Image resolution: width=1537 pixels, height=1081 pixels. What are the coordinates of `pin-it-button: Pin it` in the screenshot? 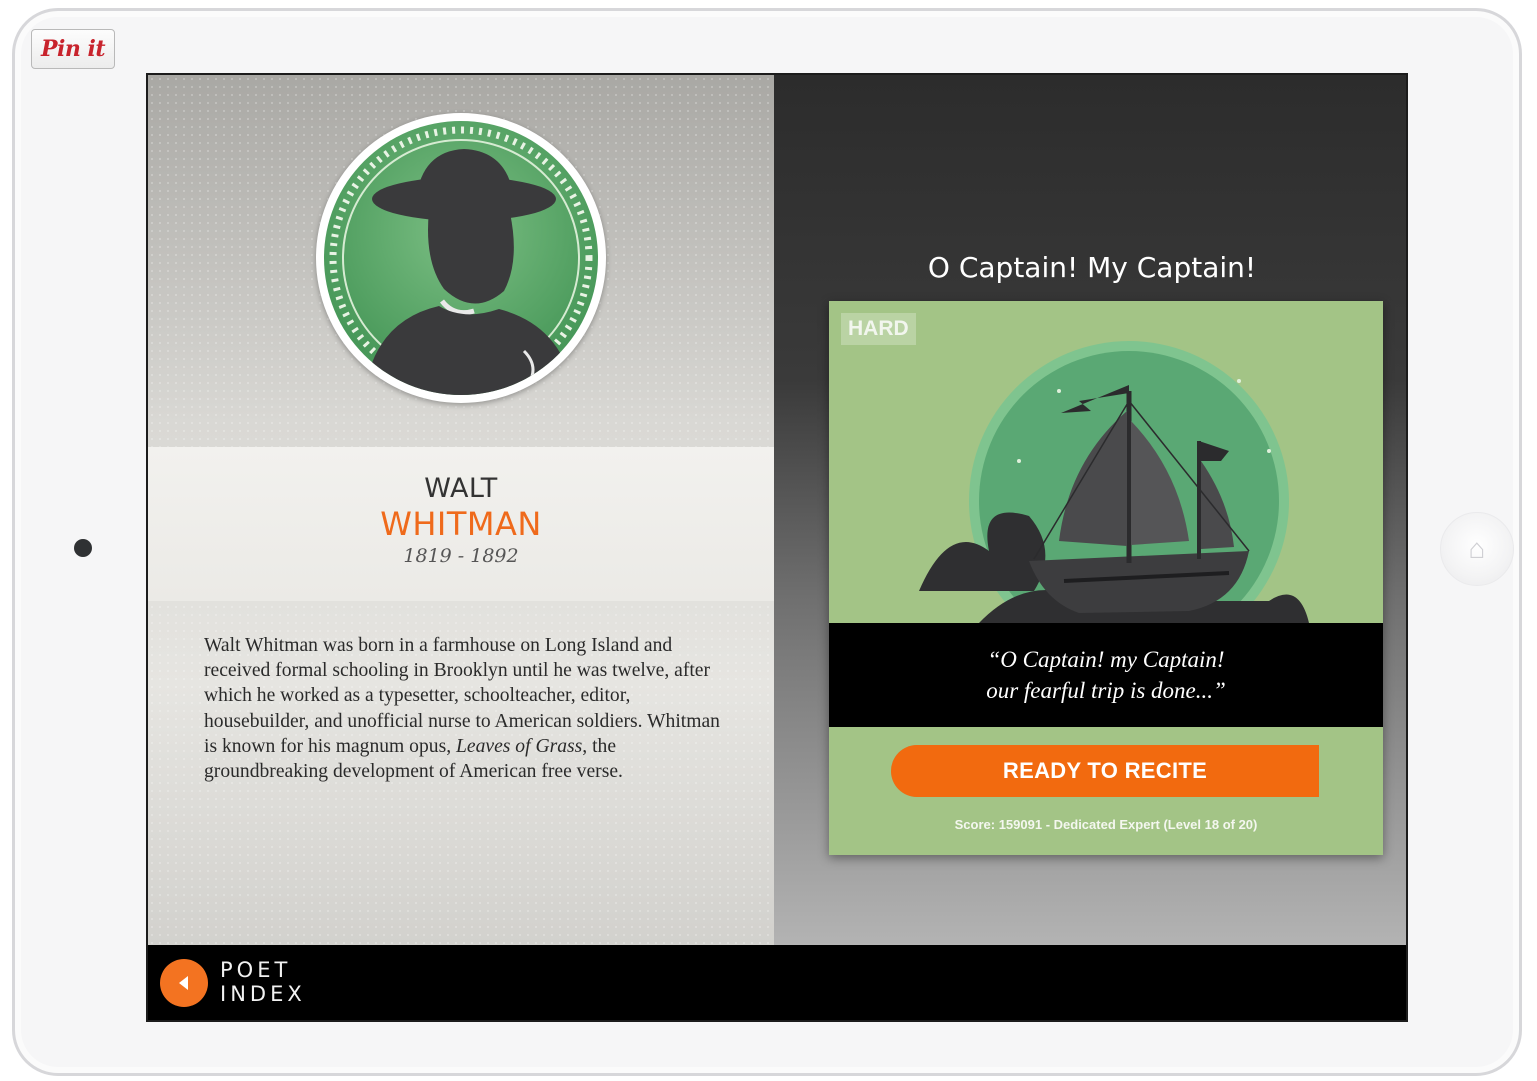 It's located at (73, 49).